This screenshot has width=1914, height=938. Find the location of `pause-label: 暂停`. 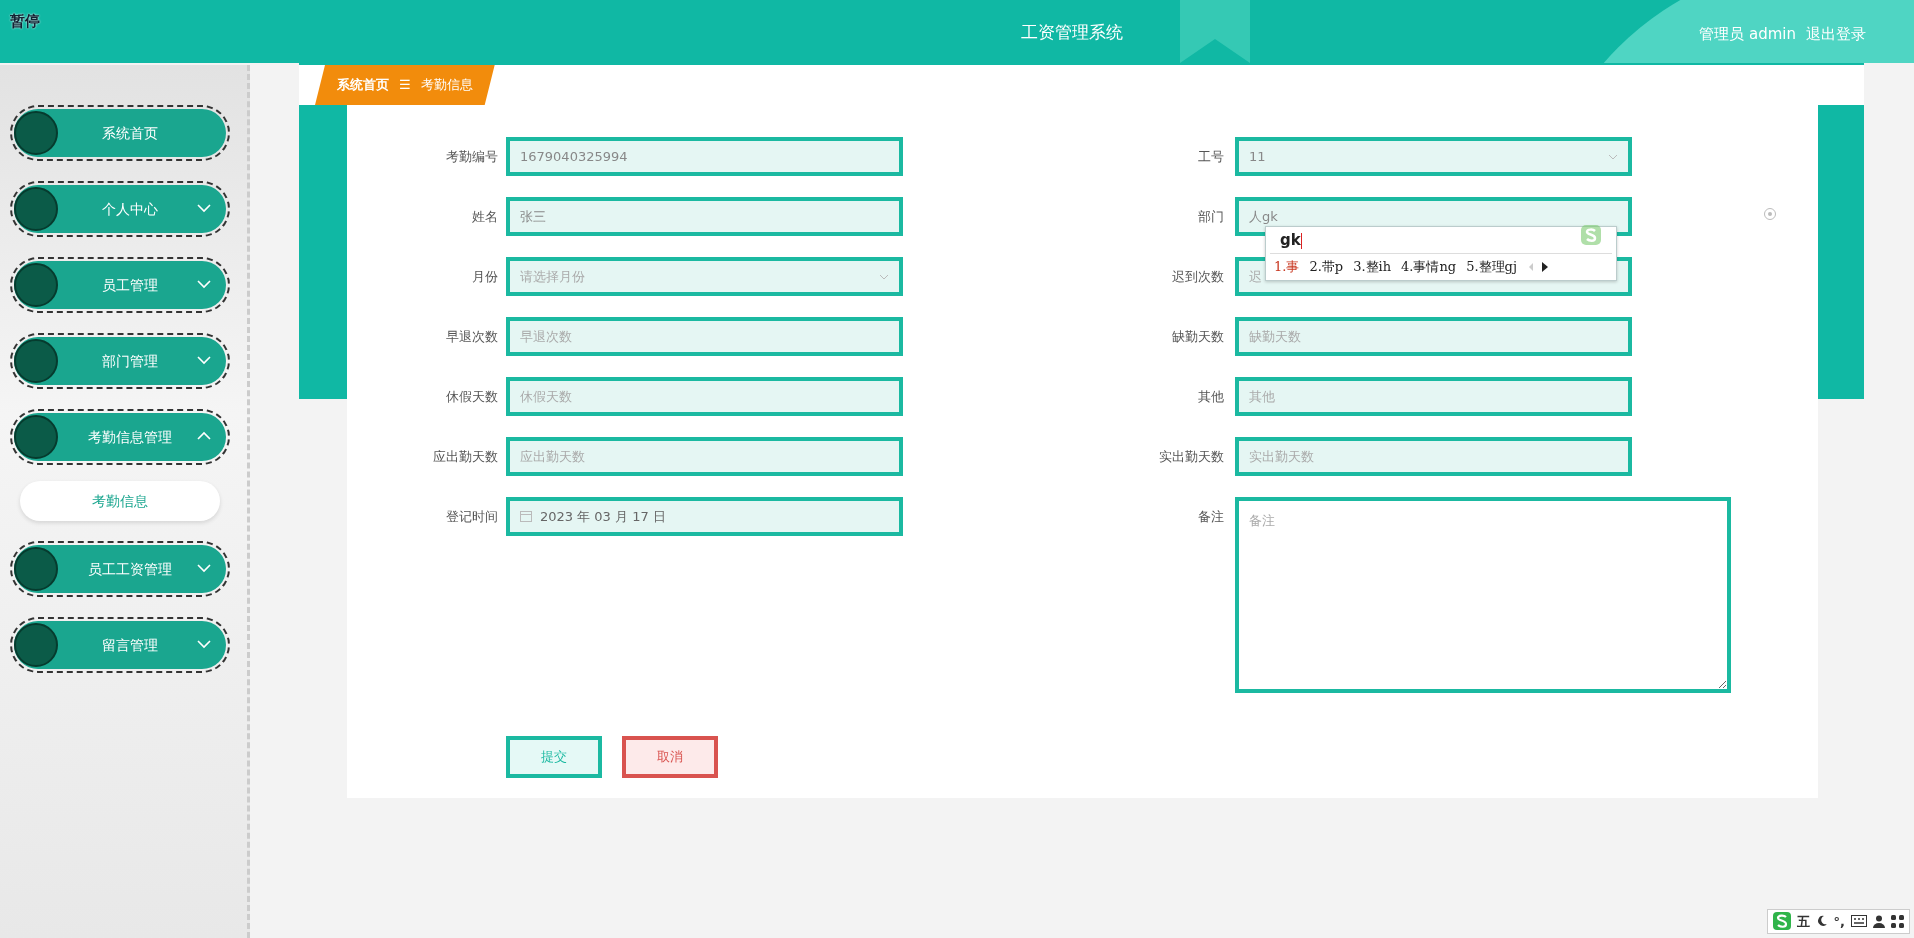

pause-label: 暂停 is located at coordinates (25, 21).